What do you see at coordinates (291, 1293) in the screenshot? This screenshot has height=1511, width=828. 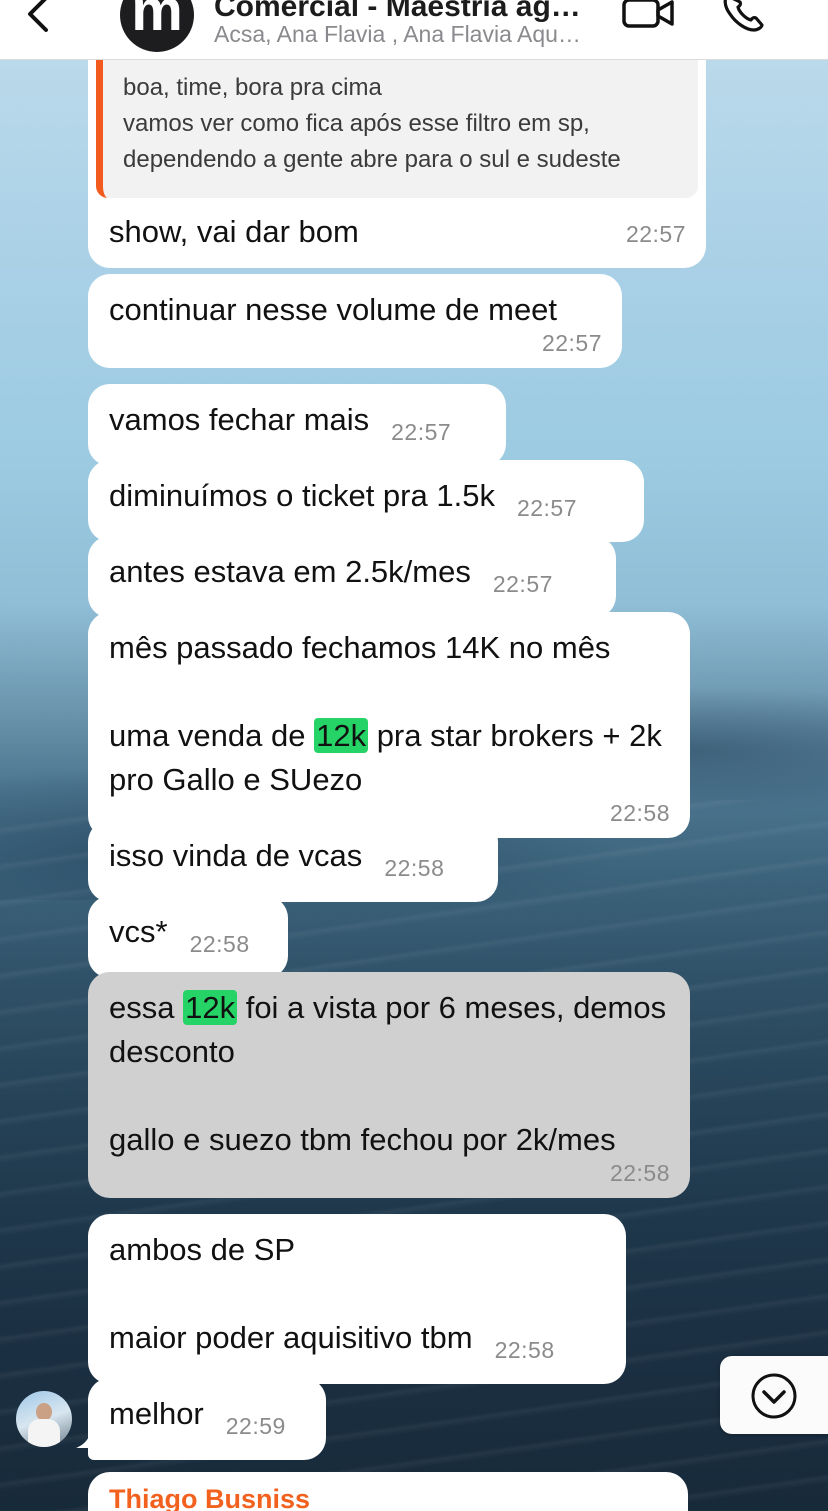 I see `message-text: ambos de SP maior poder aquisitivo tbm` at bounding box center [291, 1293].